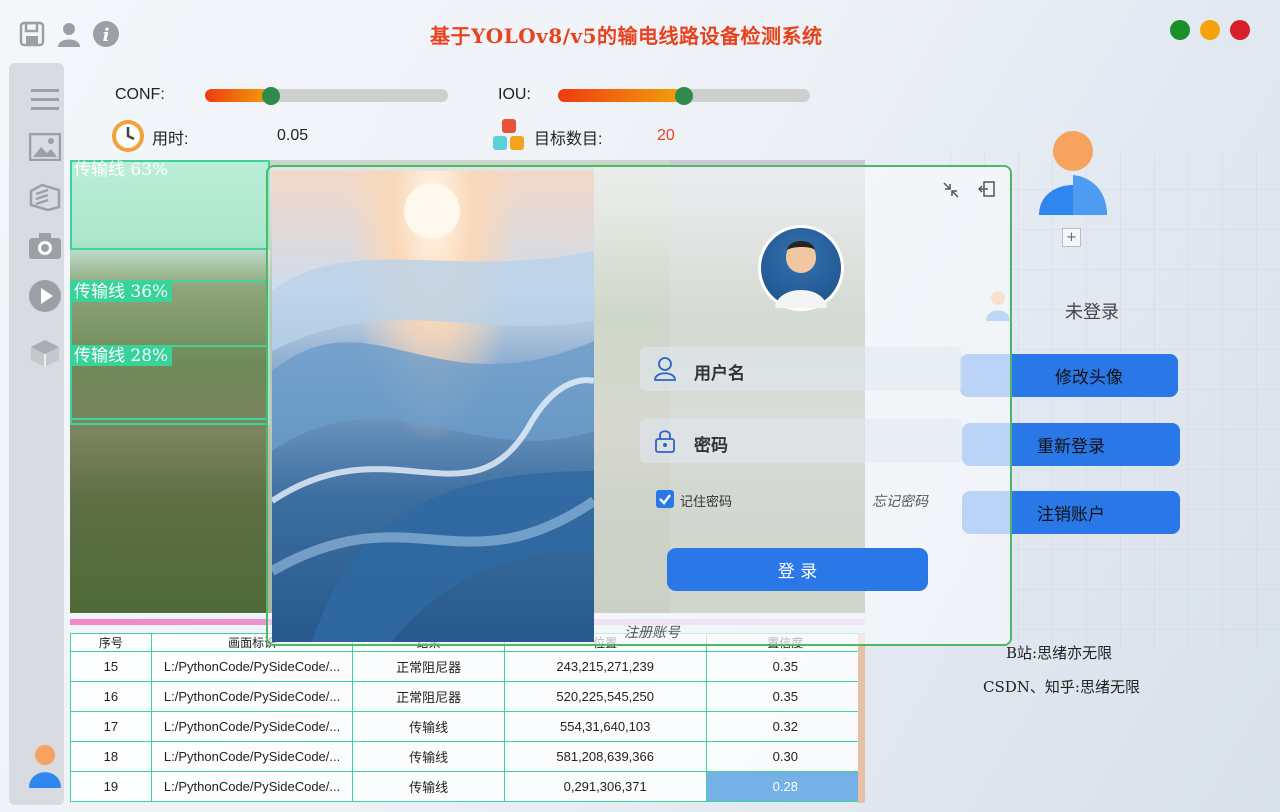 The height and width of the screenshot is (812, 1280). I want to click on time-label: 用时:, so click(170, 139).